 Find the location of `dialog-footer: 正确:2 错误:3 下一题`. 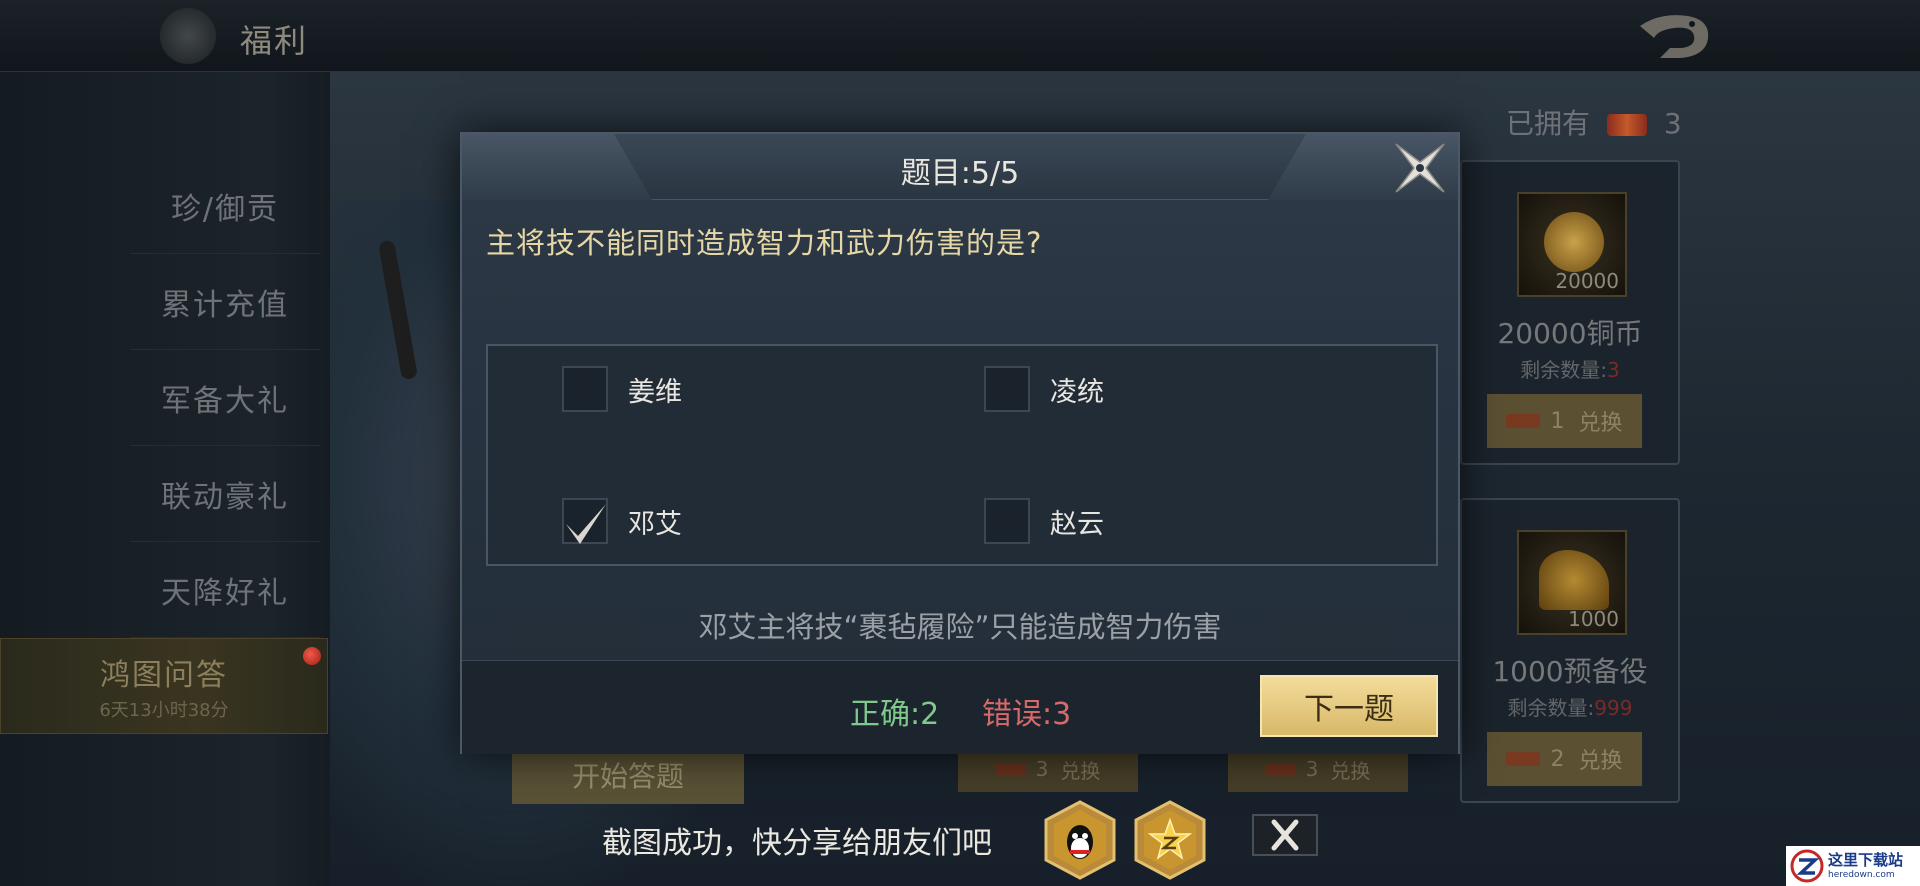

dialog-footer: 正确:2 错误:3 下一题 is located at coordinates (960, 707).